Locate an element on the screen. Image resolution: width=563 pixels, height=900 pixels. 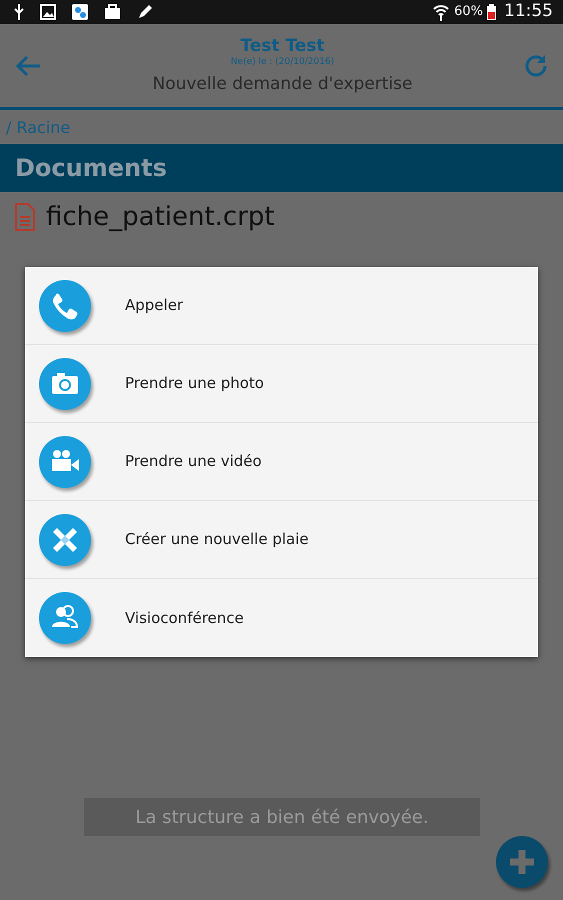
menu-item: Prendre une photo is located at coordinates (281, 384).